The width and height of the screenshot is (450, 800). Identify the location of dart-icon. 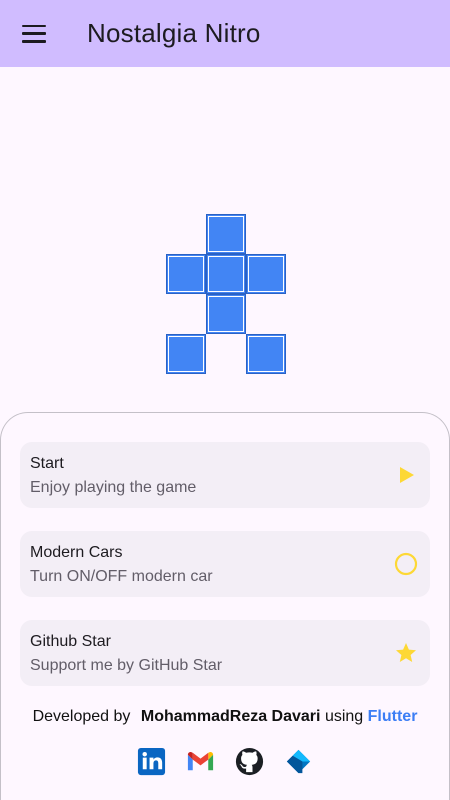
(298, 761).